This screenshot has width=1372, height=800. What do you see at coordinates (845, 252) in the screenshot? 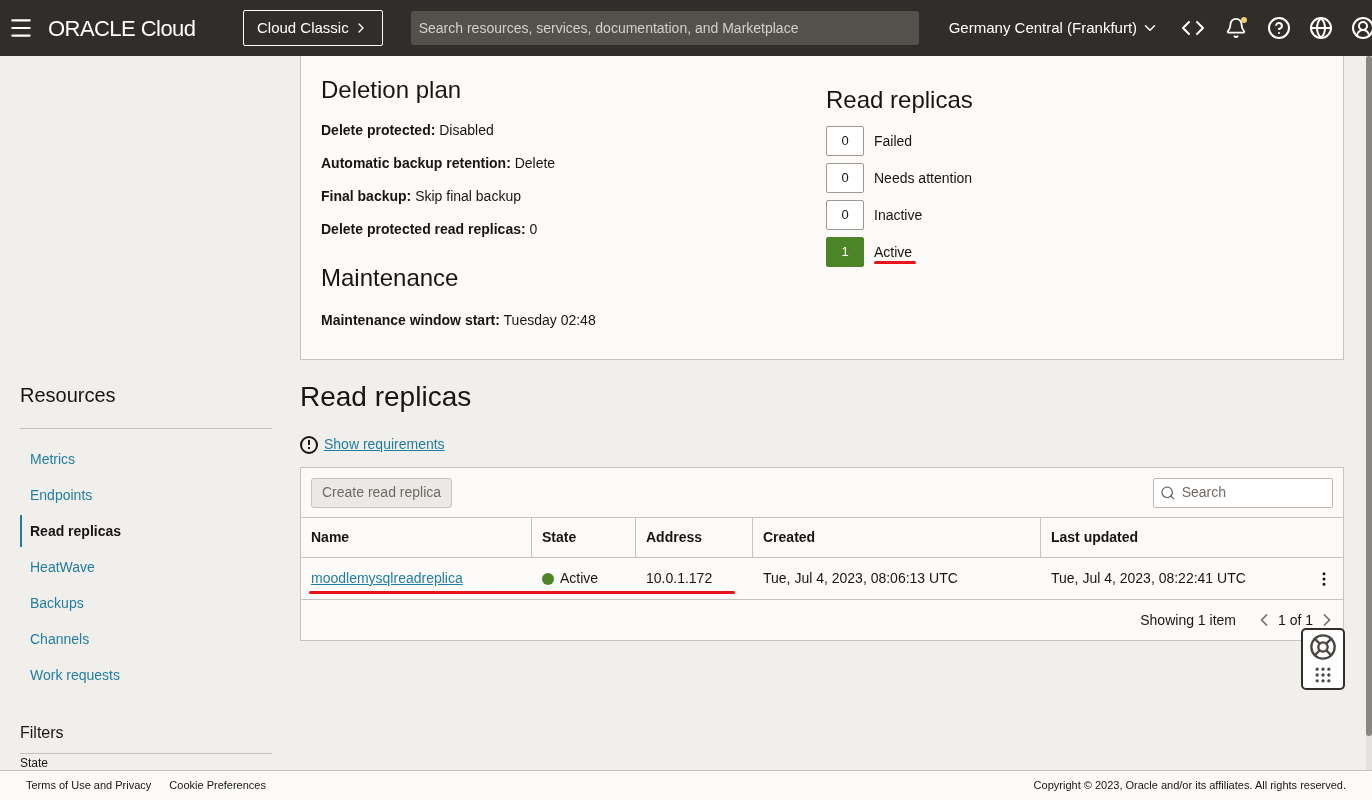
I see `count-badge: 1` at bounding box center [845, 252].